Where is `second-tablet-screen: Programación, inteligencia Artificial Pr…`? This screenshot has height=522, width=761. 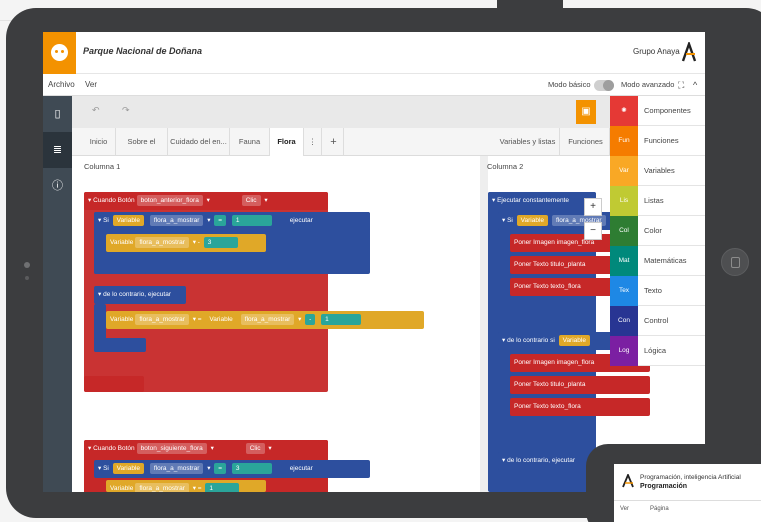
second-tablet-screen: Programación, inteligencia Artificial Pr… is located at coordinates (687, 493).